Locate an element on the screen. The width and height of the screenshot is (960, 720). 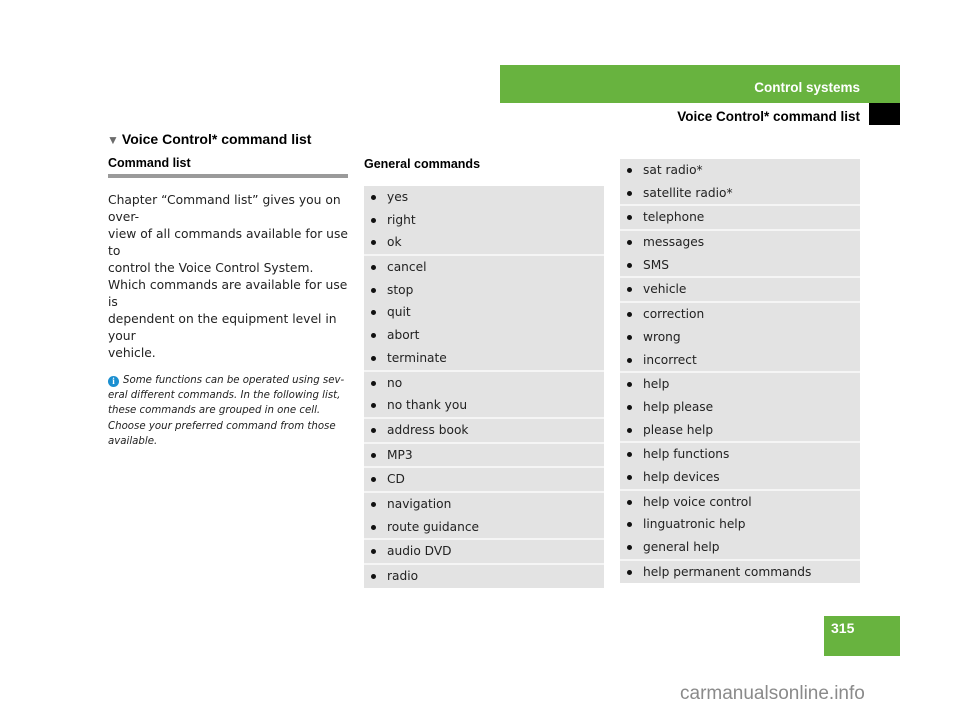
intro-line: dependent on the equipment level in your is located at coordinates (222, 327).